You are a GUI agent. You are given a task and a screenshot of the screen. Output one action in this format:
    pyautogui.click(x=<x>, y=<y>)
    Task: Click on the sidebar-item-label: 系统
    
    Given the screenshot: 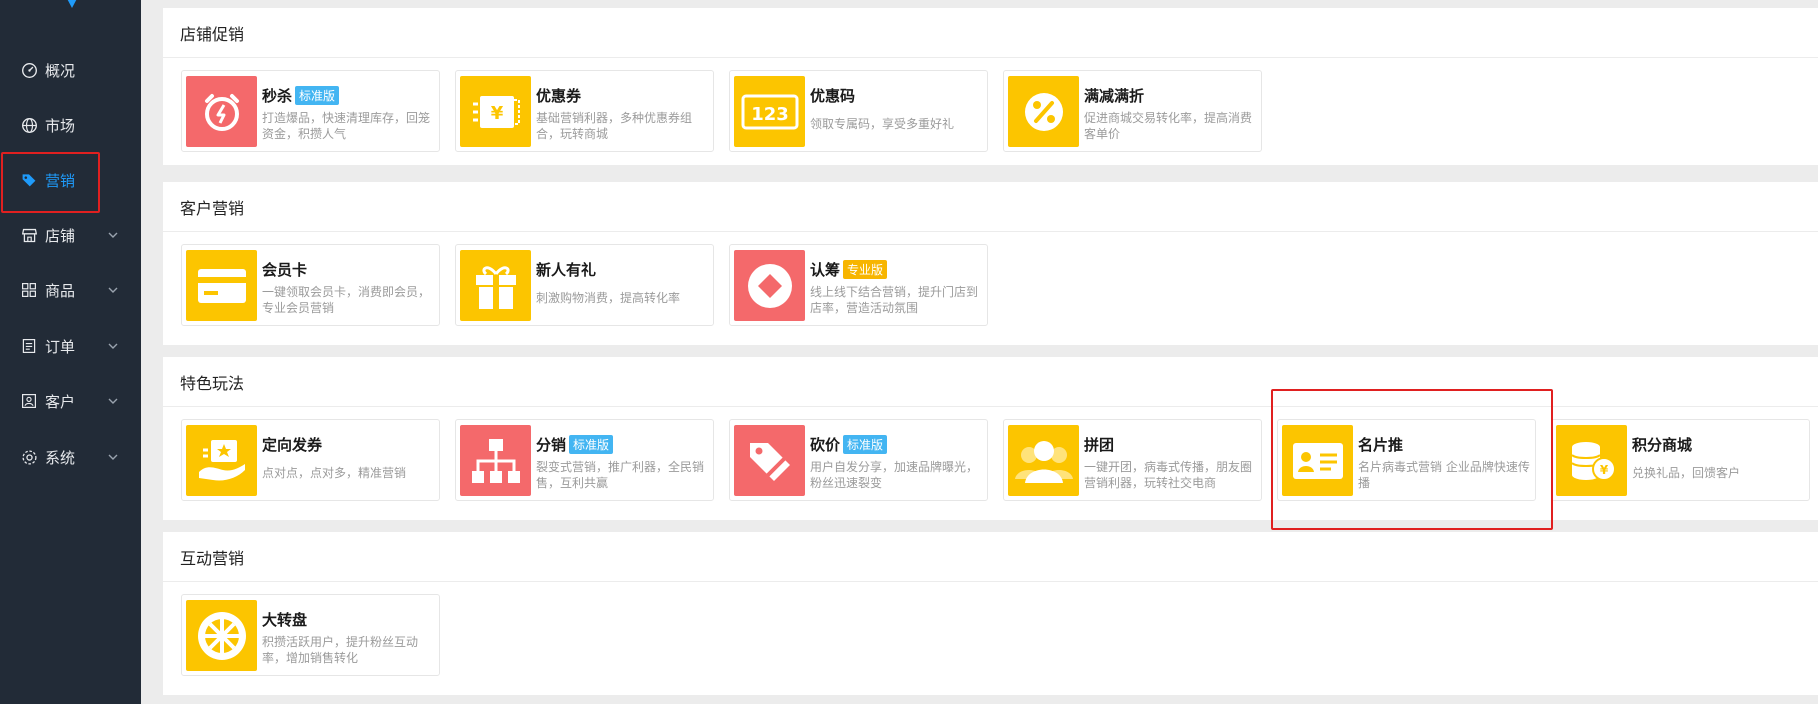 What is the action you would take?
    pyautogui.click(x=60, y=457)
    